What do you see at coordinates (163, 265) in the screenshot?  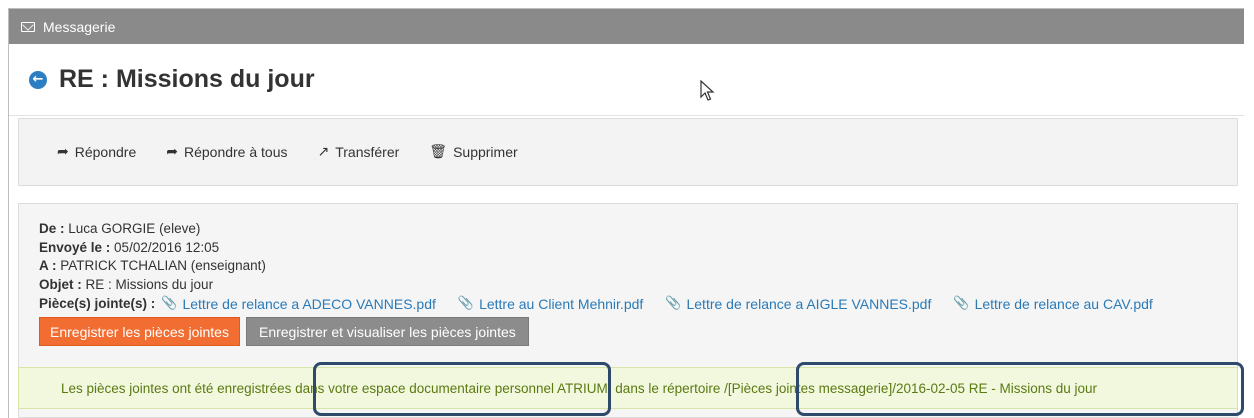 I see `to-value: PATRICK TCHALIAN (enseignant)` at bounding box center [163, 265].